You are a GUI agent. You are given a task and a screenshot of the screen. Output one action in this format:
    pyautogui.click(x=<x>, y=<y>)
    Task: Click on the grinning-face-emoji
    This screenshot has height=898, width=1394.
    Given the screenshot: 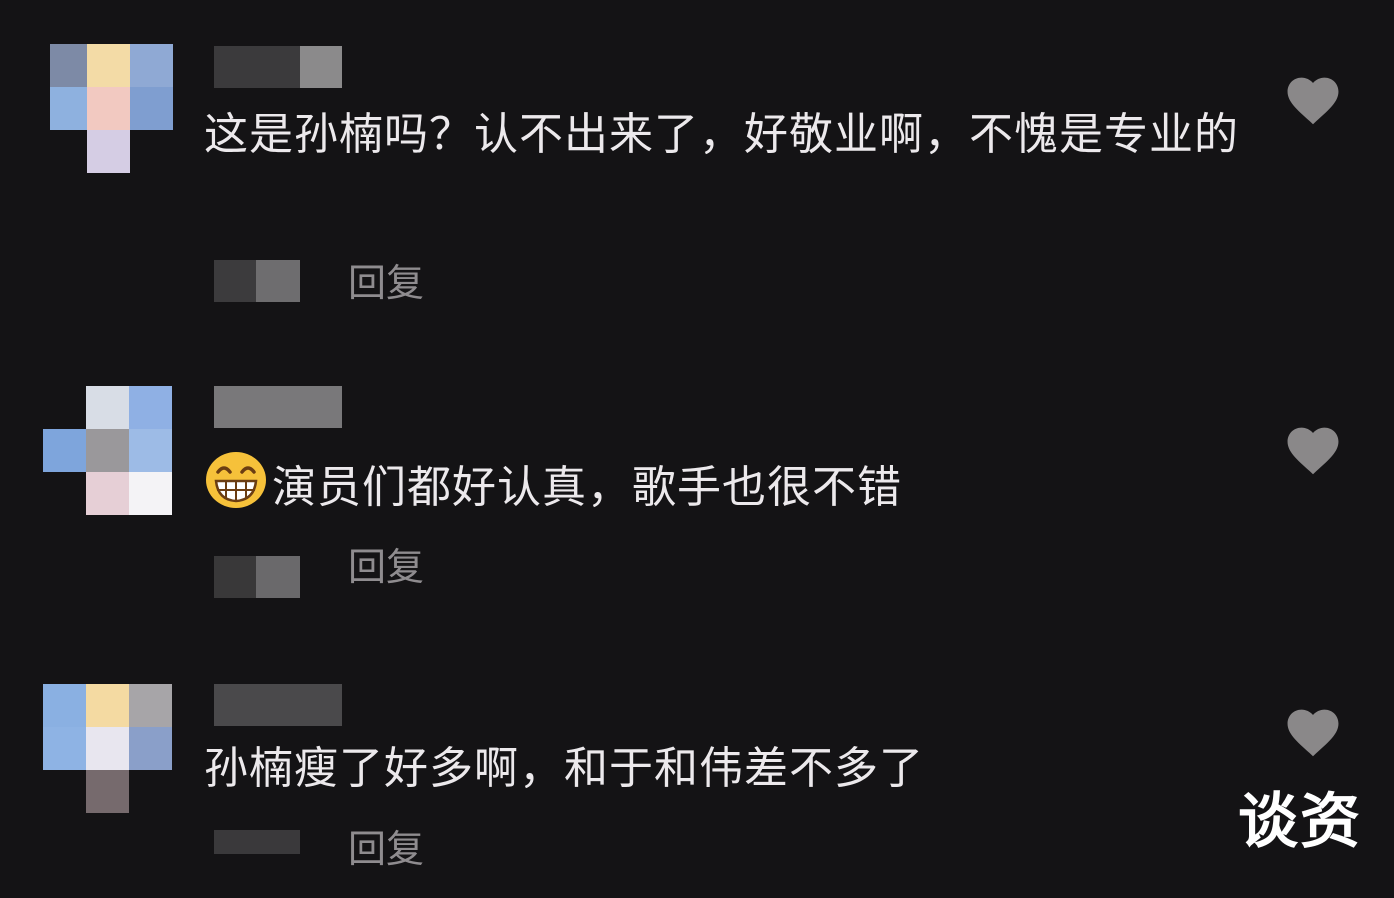 What is the action you would take?
    pyautogui.click(x=236, y=480)
    